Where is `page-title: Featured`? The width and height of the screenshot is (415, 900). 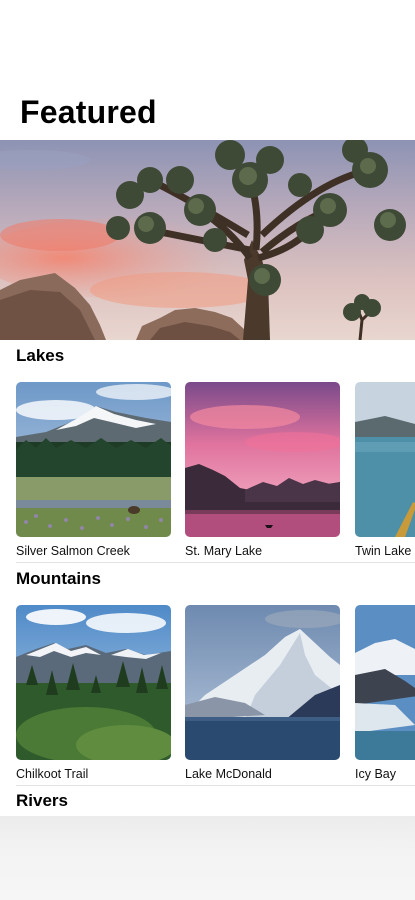
page-title: Featured is located at coordinates (88, 112).